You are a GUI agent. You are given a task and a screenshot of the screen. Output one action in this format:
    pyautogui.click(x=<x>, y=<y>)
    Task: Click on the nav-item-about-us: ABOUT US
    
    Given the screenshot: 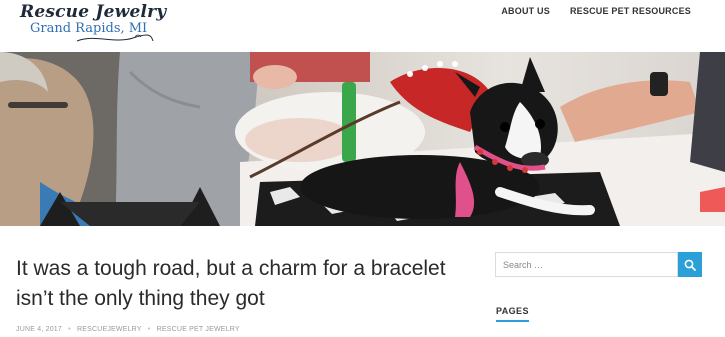 What is the action you would take?
    pyautogui.click(x=525, y=11)
    